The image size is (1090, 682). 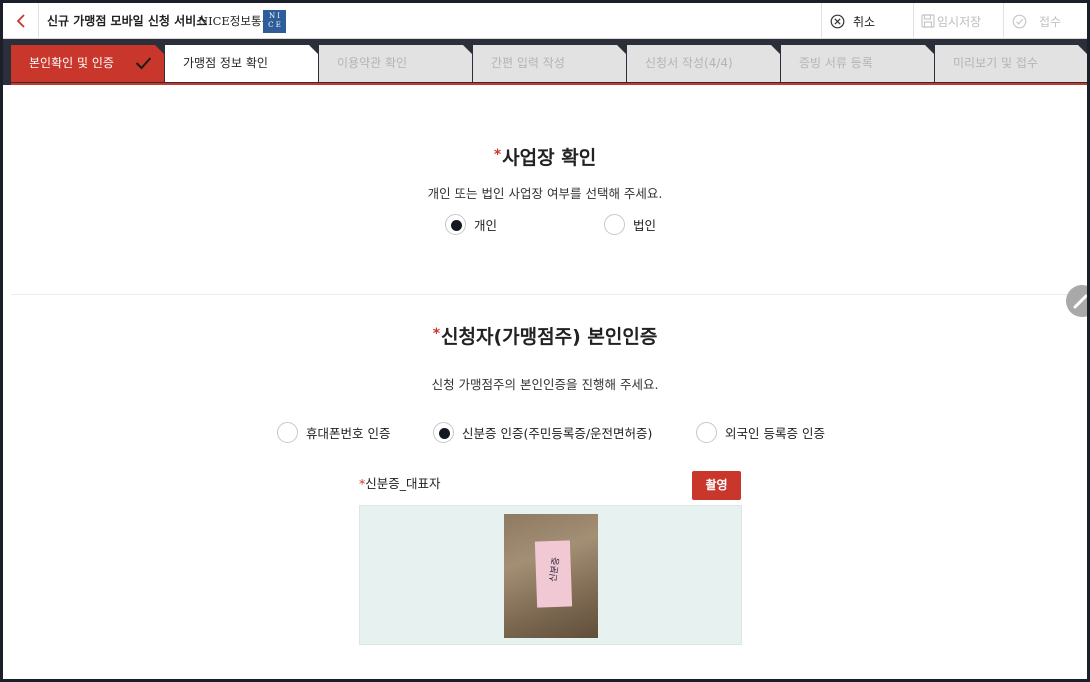 I want to click on logo-mark-top: N I, so click(x=274, y=16).